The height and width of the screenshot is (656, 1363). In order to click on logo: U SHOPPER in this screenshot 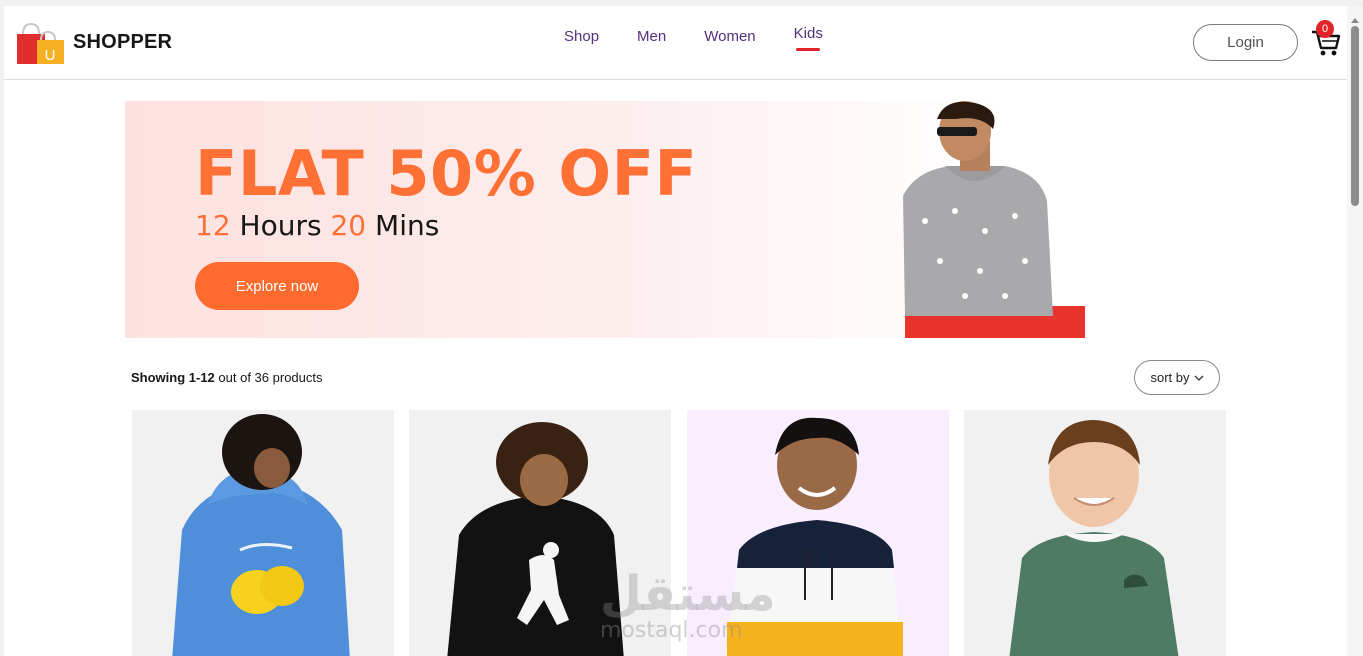, I will do `click(94, 42)`.